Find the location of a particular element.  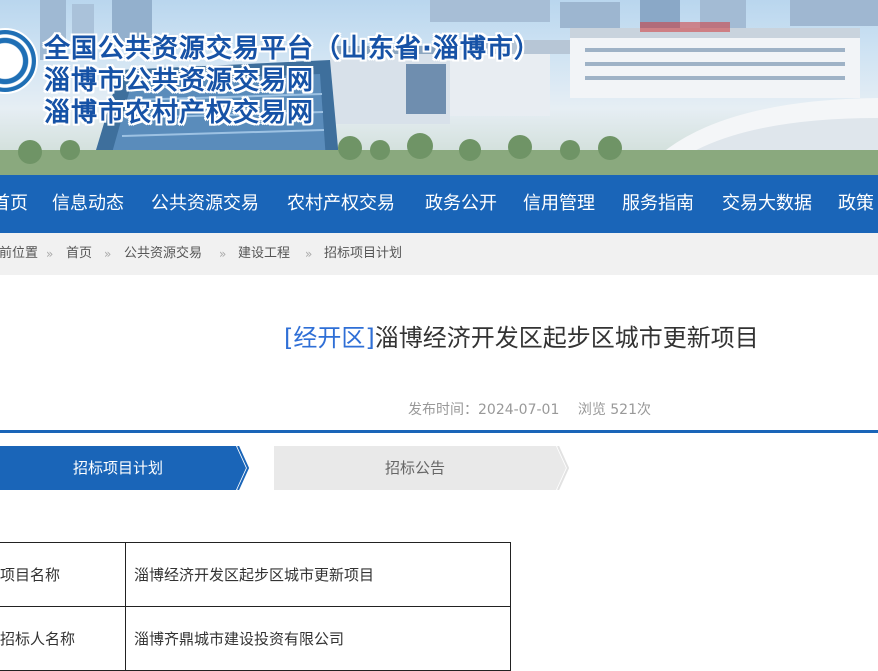

article-title: [经开区]淄博经济开发区起步区城市更新项目 is located at coordinates (521, 335).